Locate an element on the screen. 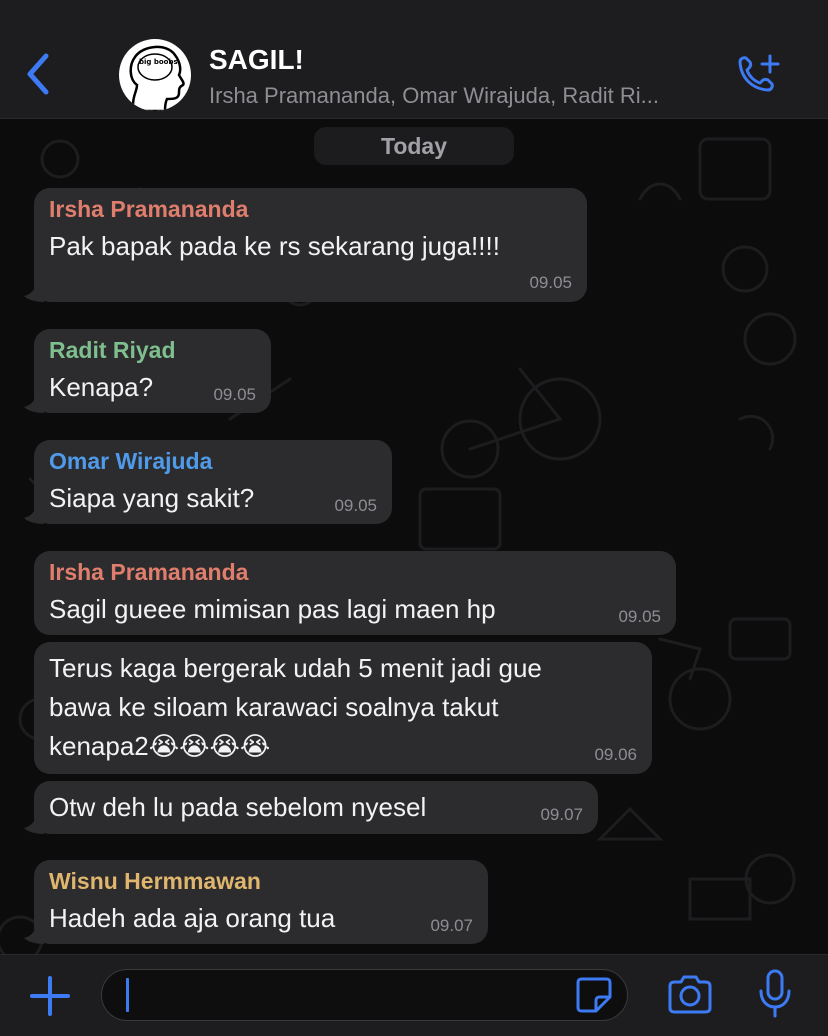 The image size is (828, 1036). message-text: Pak bapak pada ke rs sekarang juga!!!! is located at coordinates (274, 246).